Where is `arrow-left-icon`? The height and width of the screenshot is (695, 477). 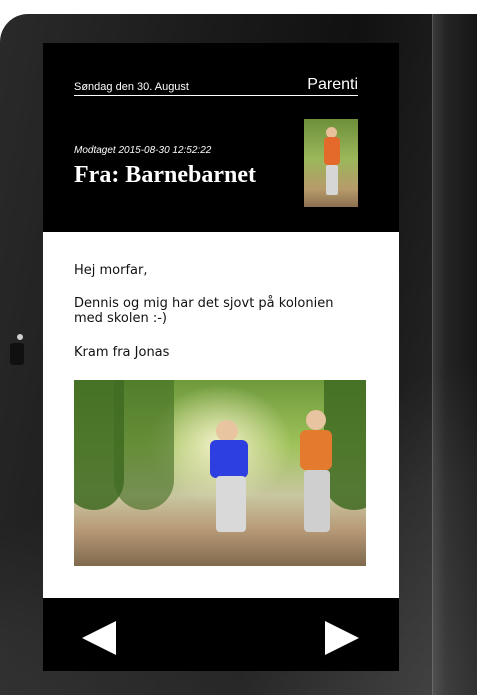 arrow-left-icon is located at coordinates (99, 638).